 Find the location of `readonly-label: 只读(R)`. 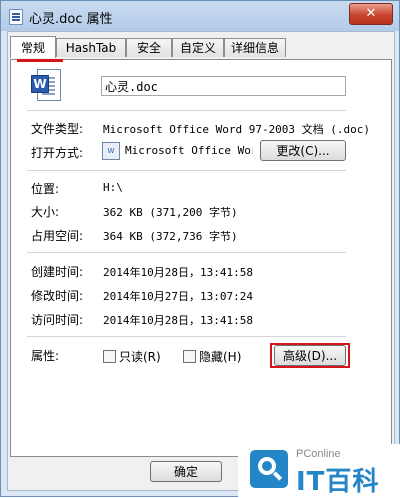

readonly-label: 只读(R) is located at coordinates (140, 356).